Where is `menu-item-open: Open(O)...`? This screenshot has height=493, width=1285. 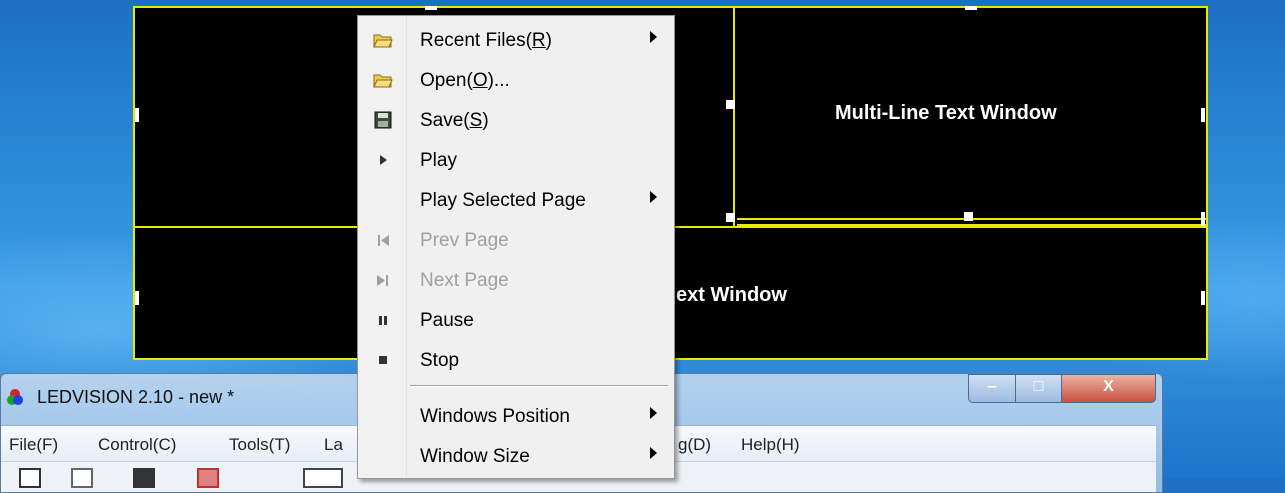 menu-item-open: Open(O)... is located at coordinates (516, 80).